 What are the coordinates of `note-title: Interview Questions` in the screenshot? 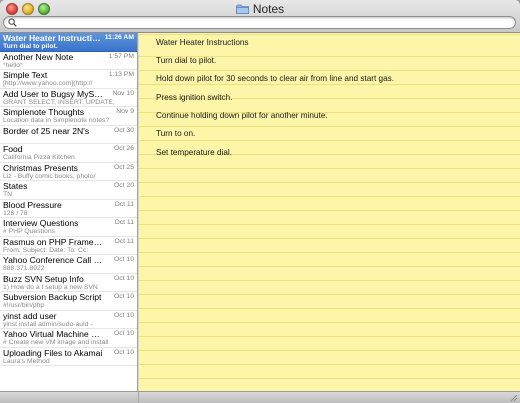 It's located at (41, 223).